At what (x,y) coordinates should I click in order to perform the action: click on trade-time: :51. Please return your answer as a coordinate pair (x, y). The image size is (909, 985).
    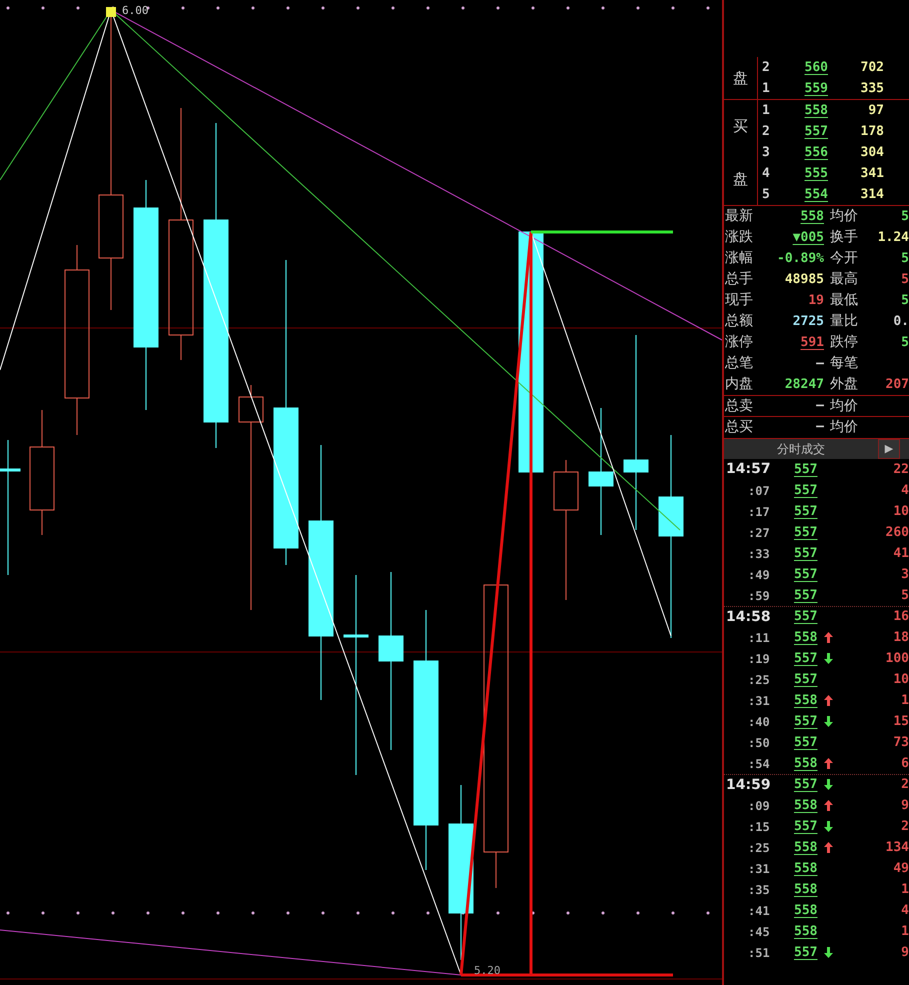
    Looking at the image, I should click on (759, 953).